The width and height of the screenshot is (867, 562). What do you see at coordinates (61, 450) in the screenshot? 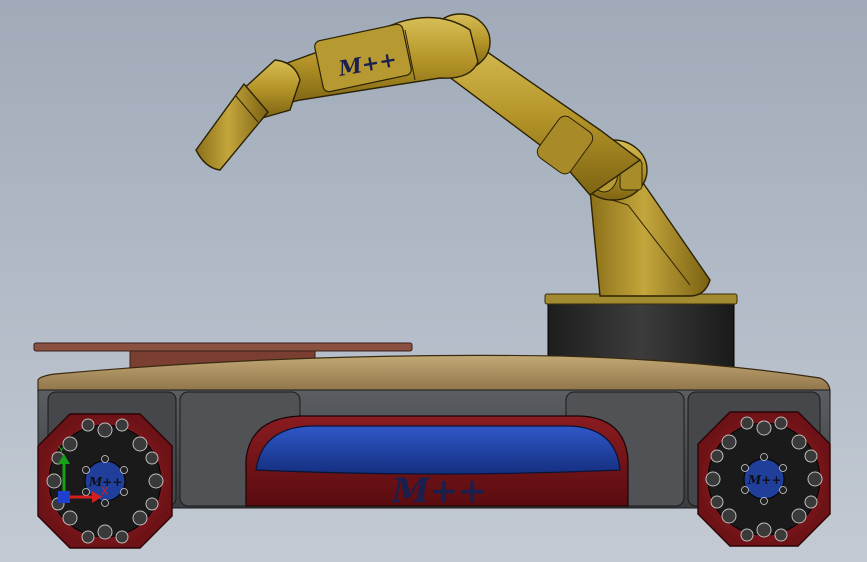
I see `triad-y-label: Y` at bounding box center [61, 450].